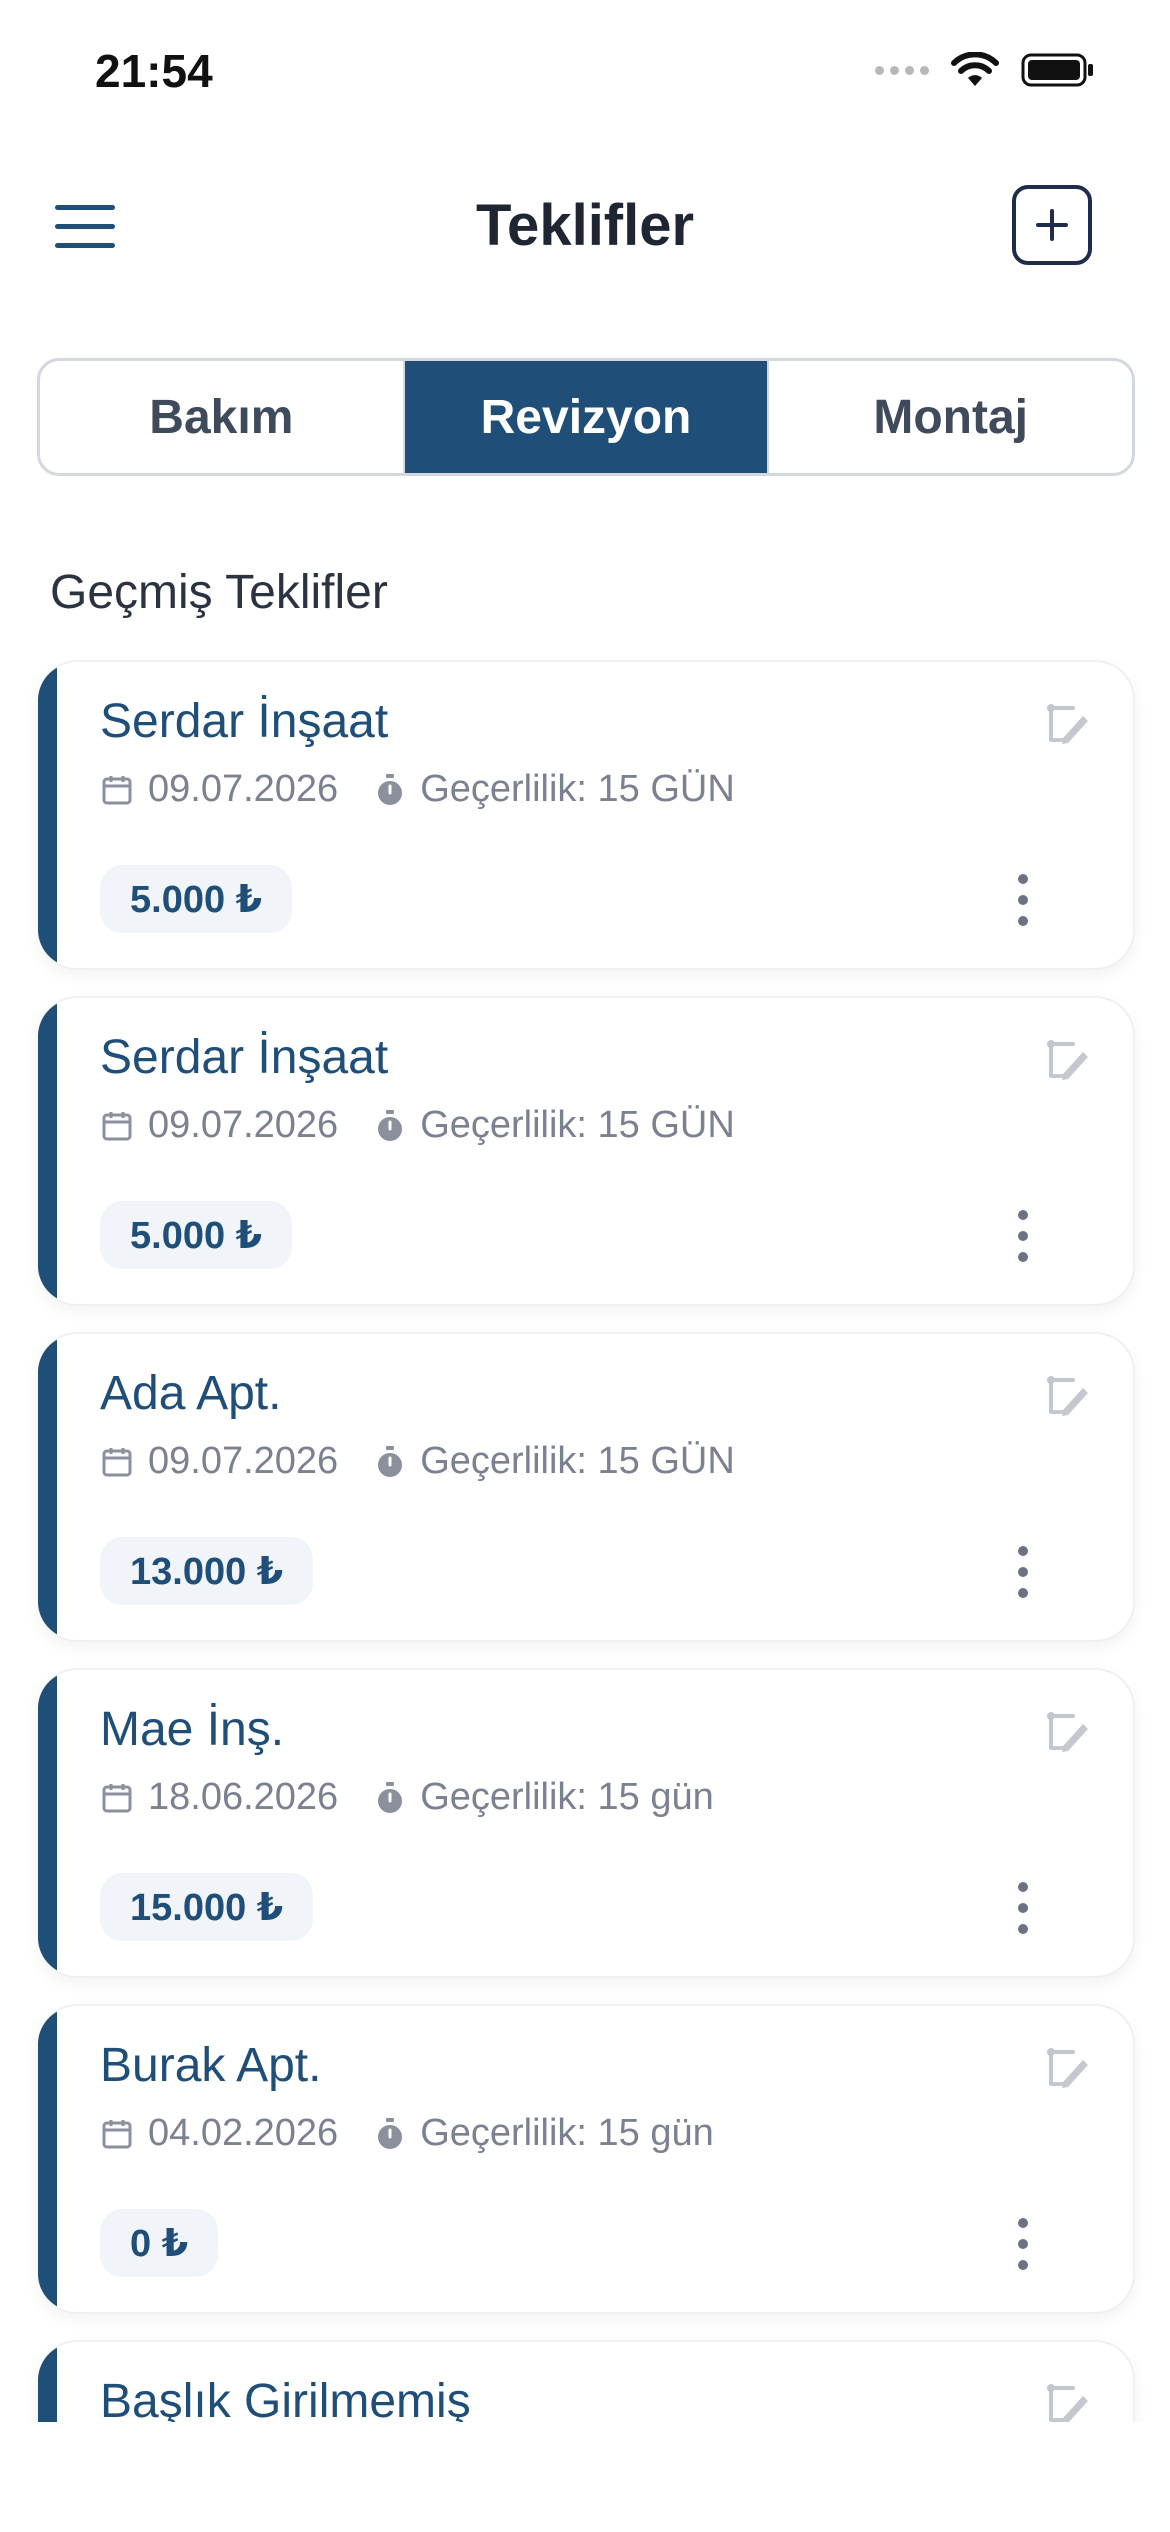 The width and height of the screenshot is (1170, 2532). I want to click on price-badge: 13.000 ₺, so click(207, 1571).